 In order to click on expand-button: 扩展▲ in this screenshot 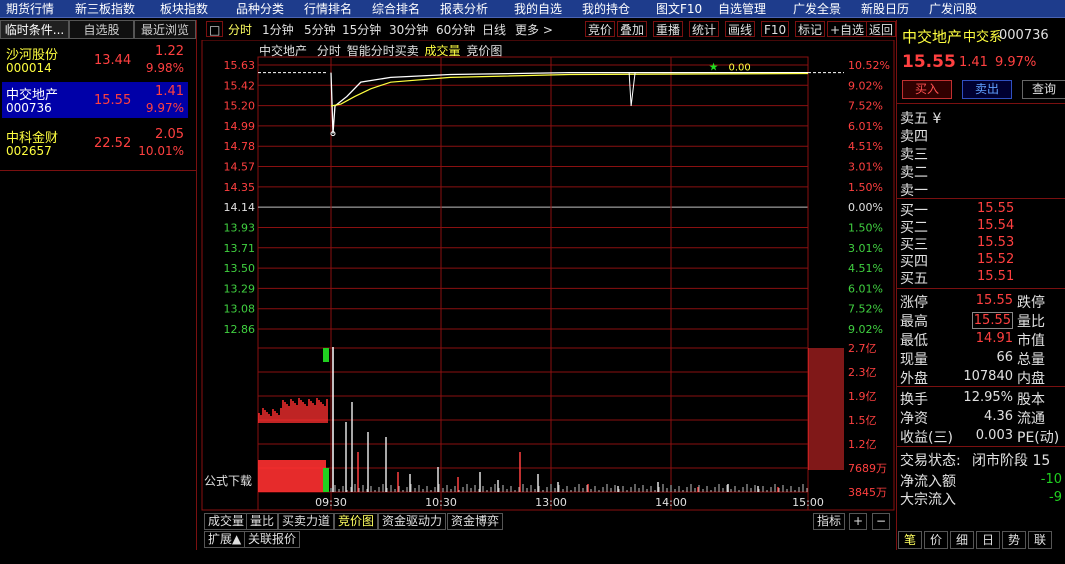, I will do `click(225, 539)`.